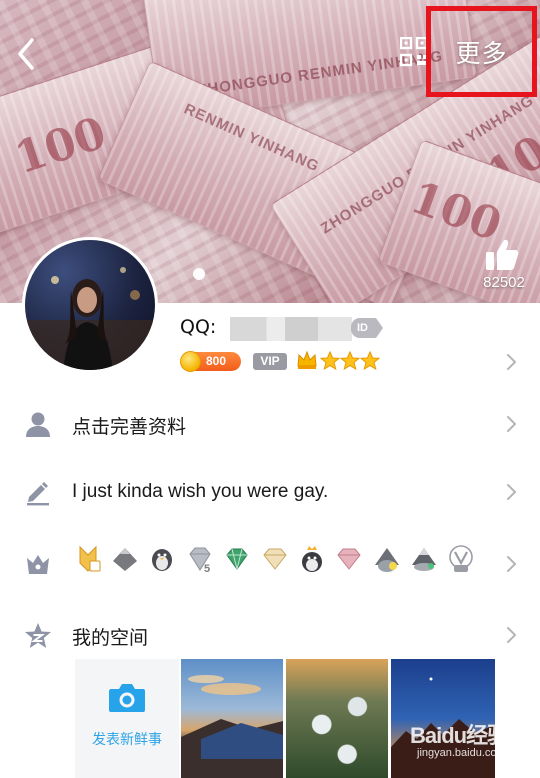 This screenshot has height=778, width=540. Describe the element at coordinates (307, 359) in the screenshot. I see `crown-icon` at that location.